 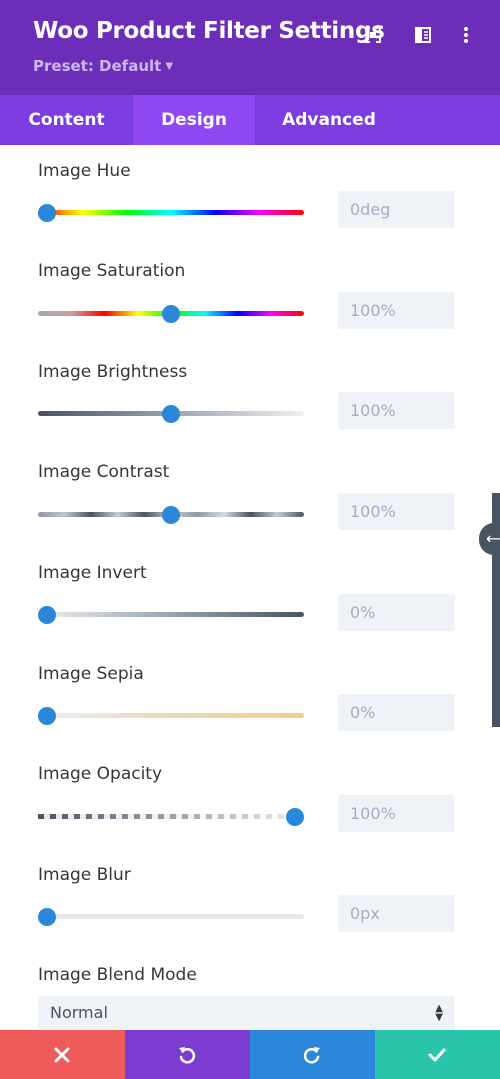 What do you see at coordinates (91, 674) in the screenshot?
I see `image-sepia-label: Image Sepia` at bounding box center [91, 674].